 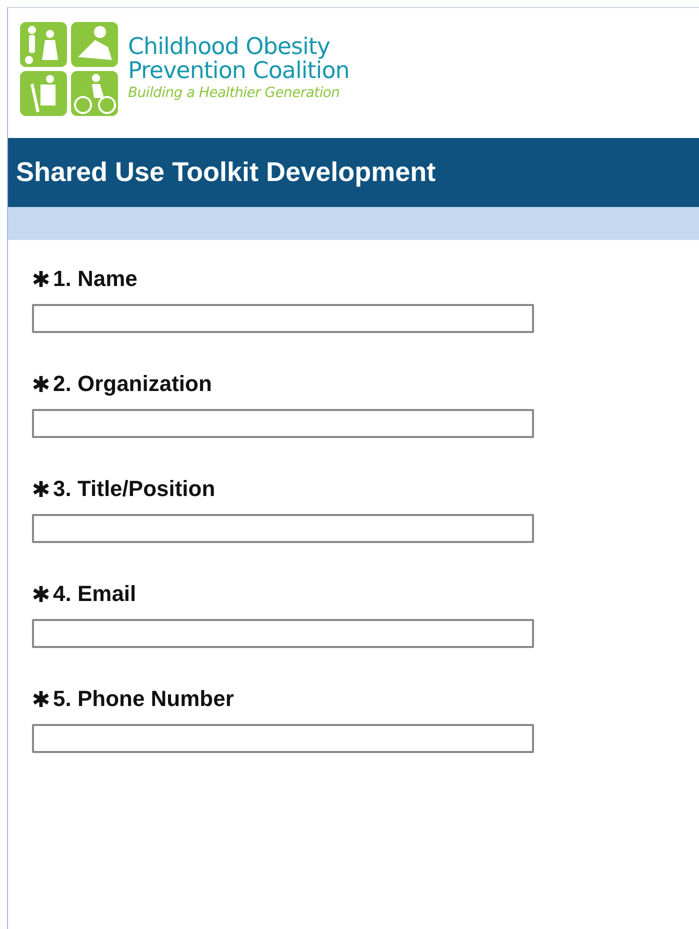 I want to click on question-label: 3. Title/Position, so click(x=134, y=489).